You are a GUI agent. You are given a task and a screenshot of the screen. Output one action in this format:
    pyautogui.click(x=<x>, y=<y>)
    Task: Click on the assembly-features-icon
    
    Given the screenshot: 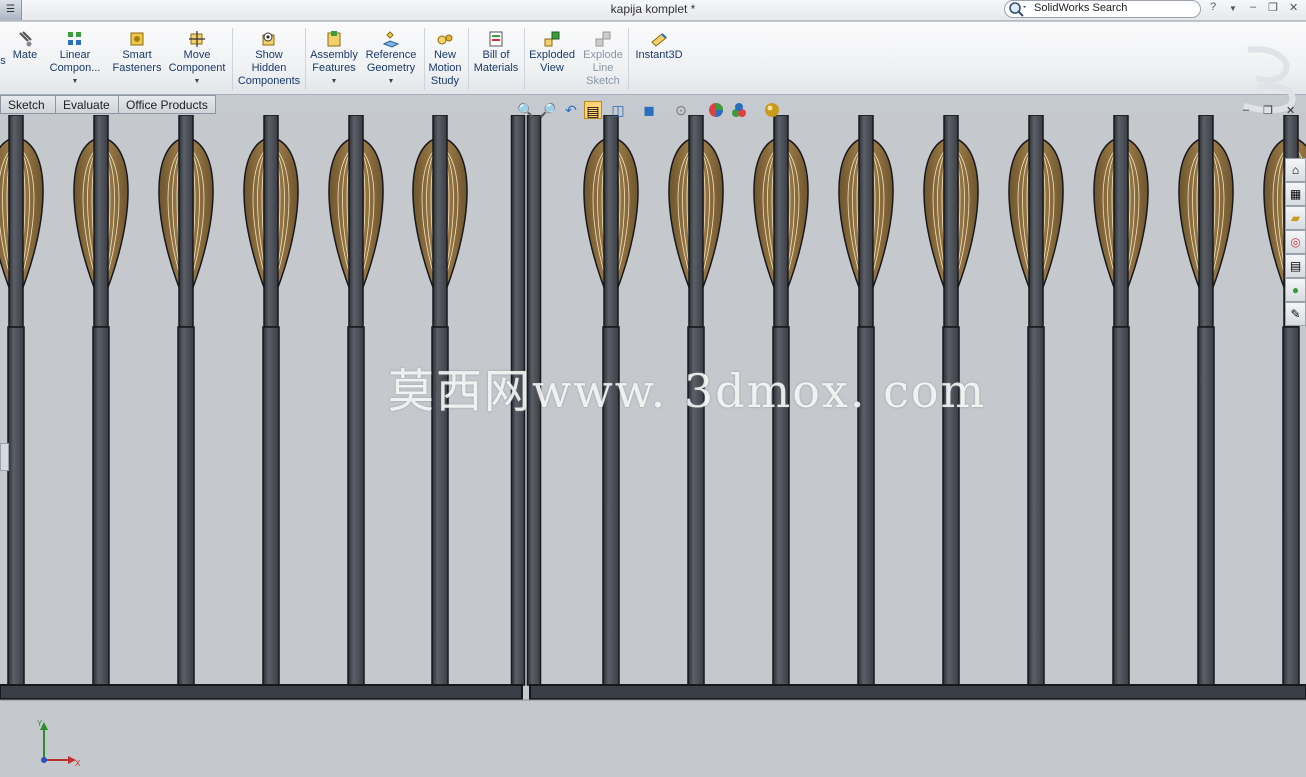 What is the action you would take?
    pyautogui.click(x=334, y=39)
    